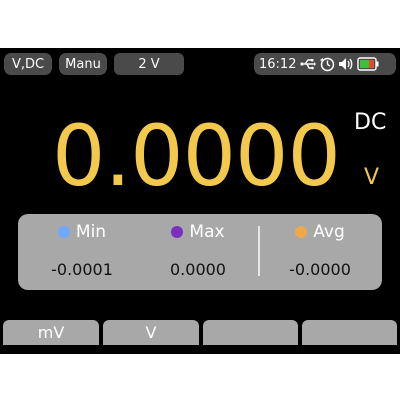 The height and width of the screenshot is (400, 400). I want to click on range-mode-badge: Manu, so click(83, 64).